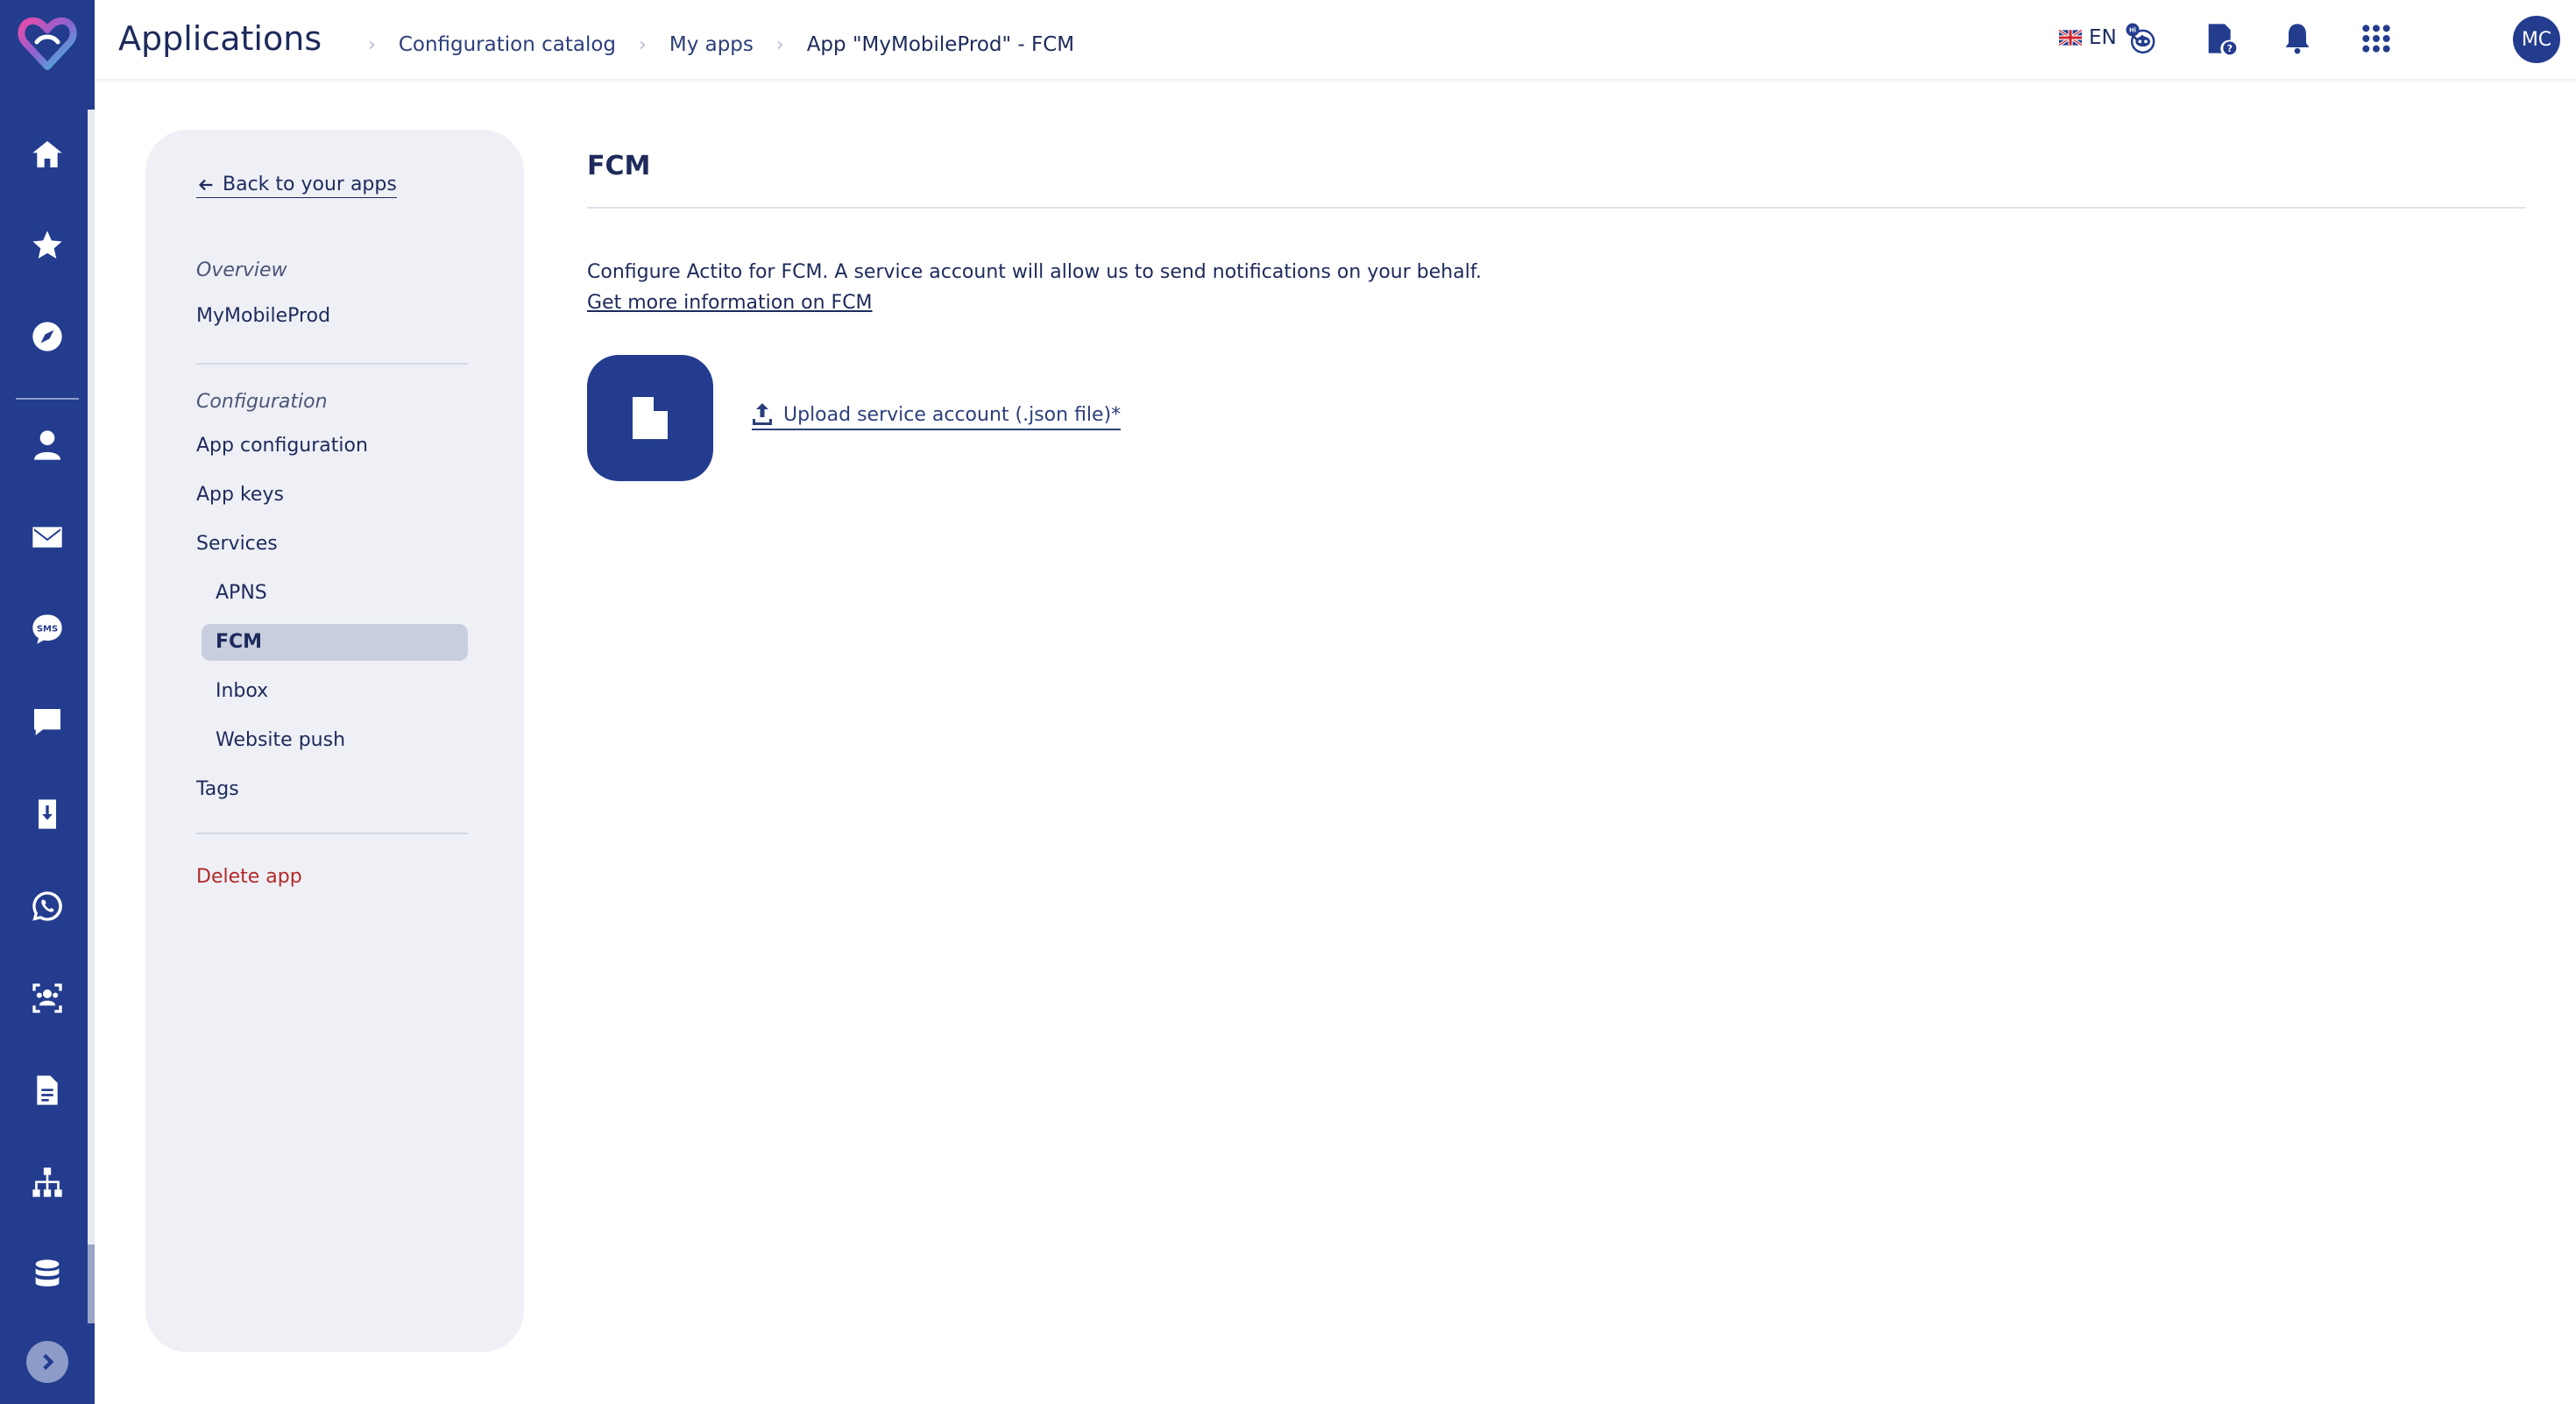 The width and height of the screenshot is (2576, 1404). I want to click on sidebar-item-inbox: Inbox, so click(242, 691).